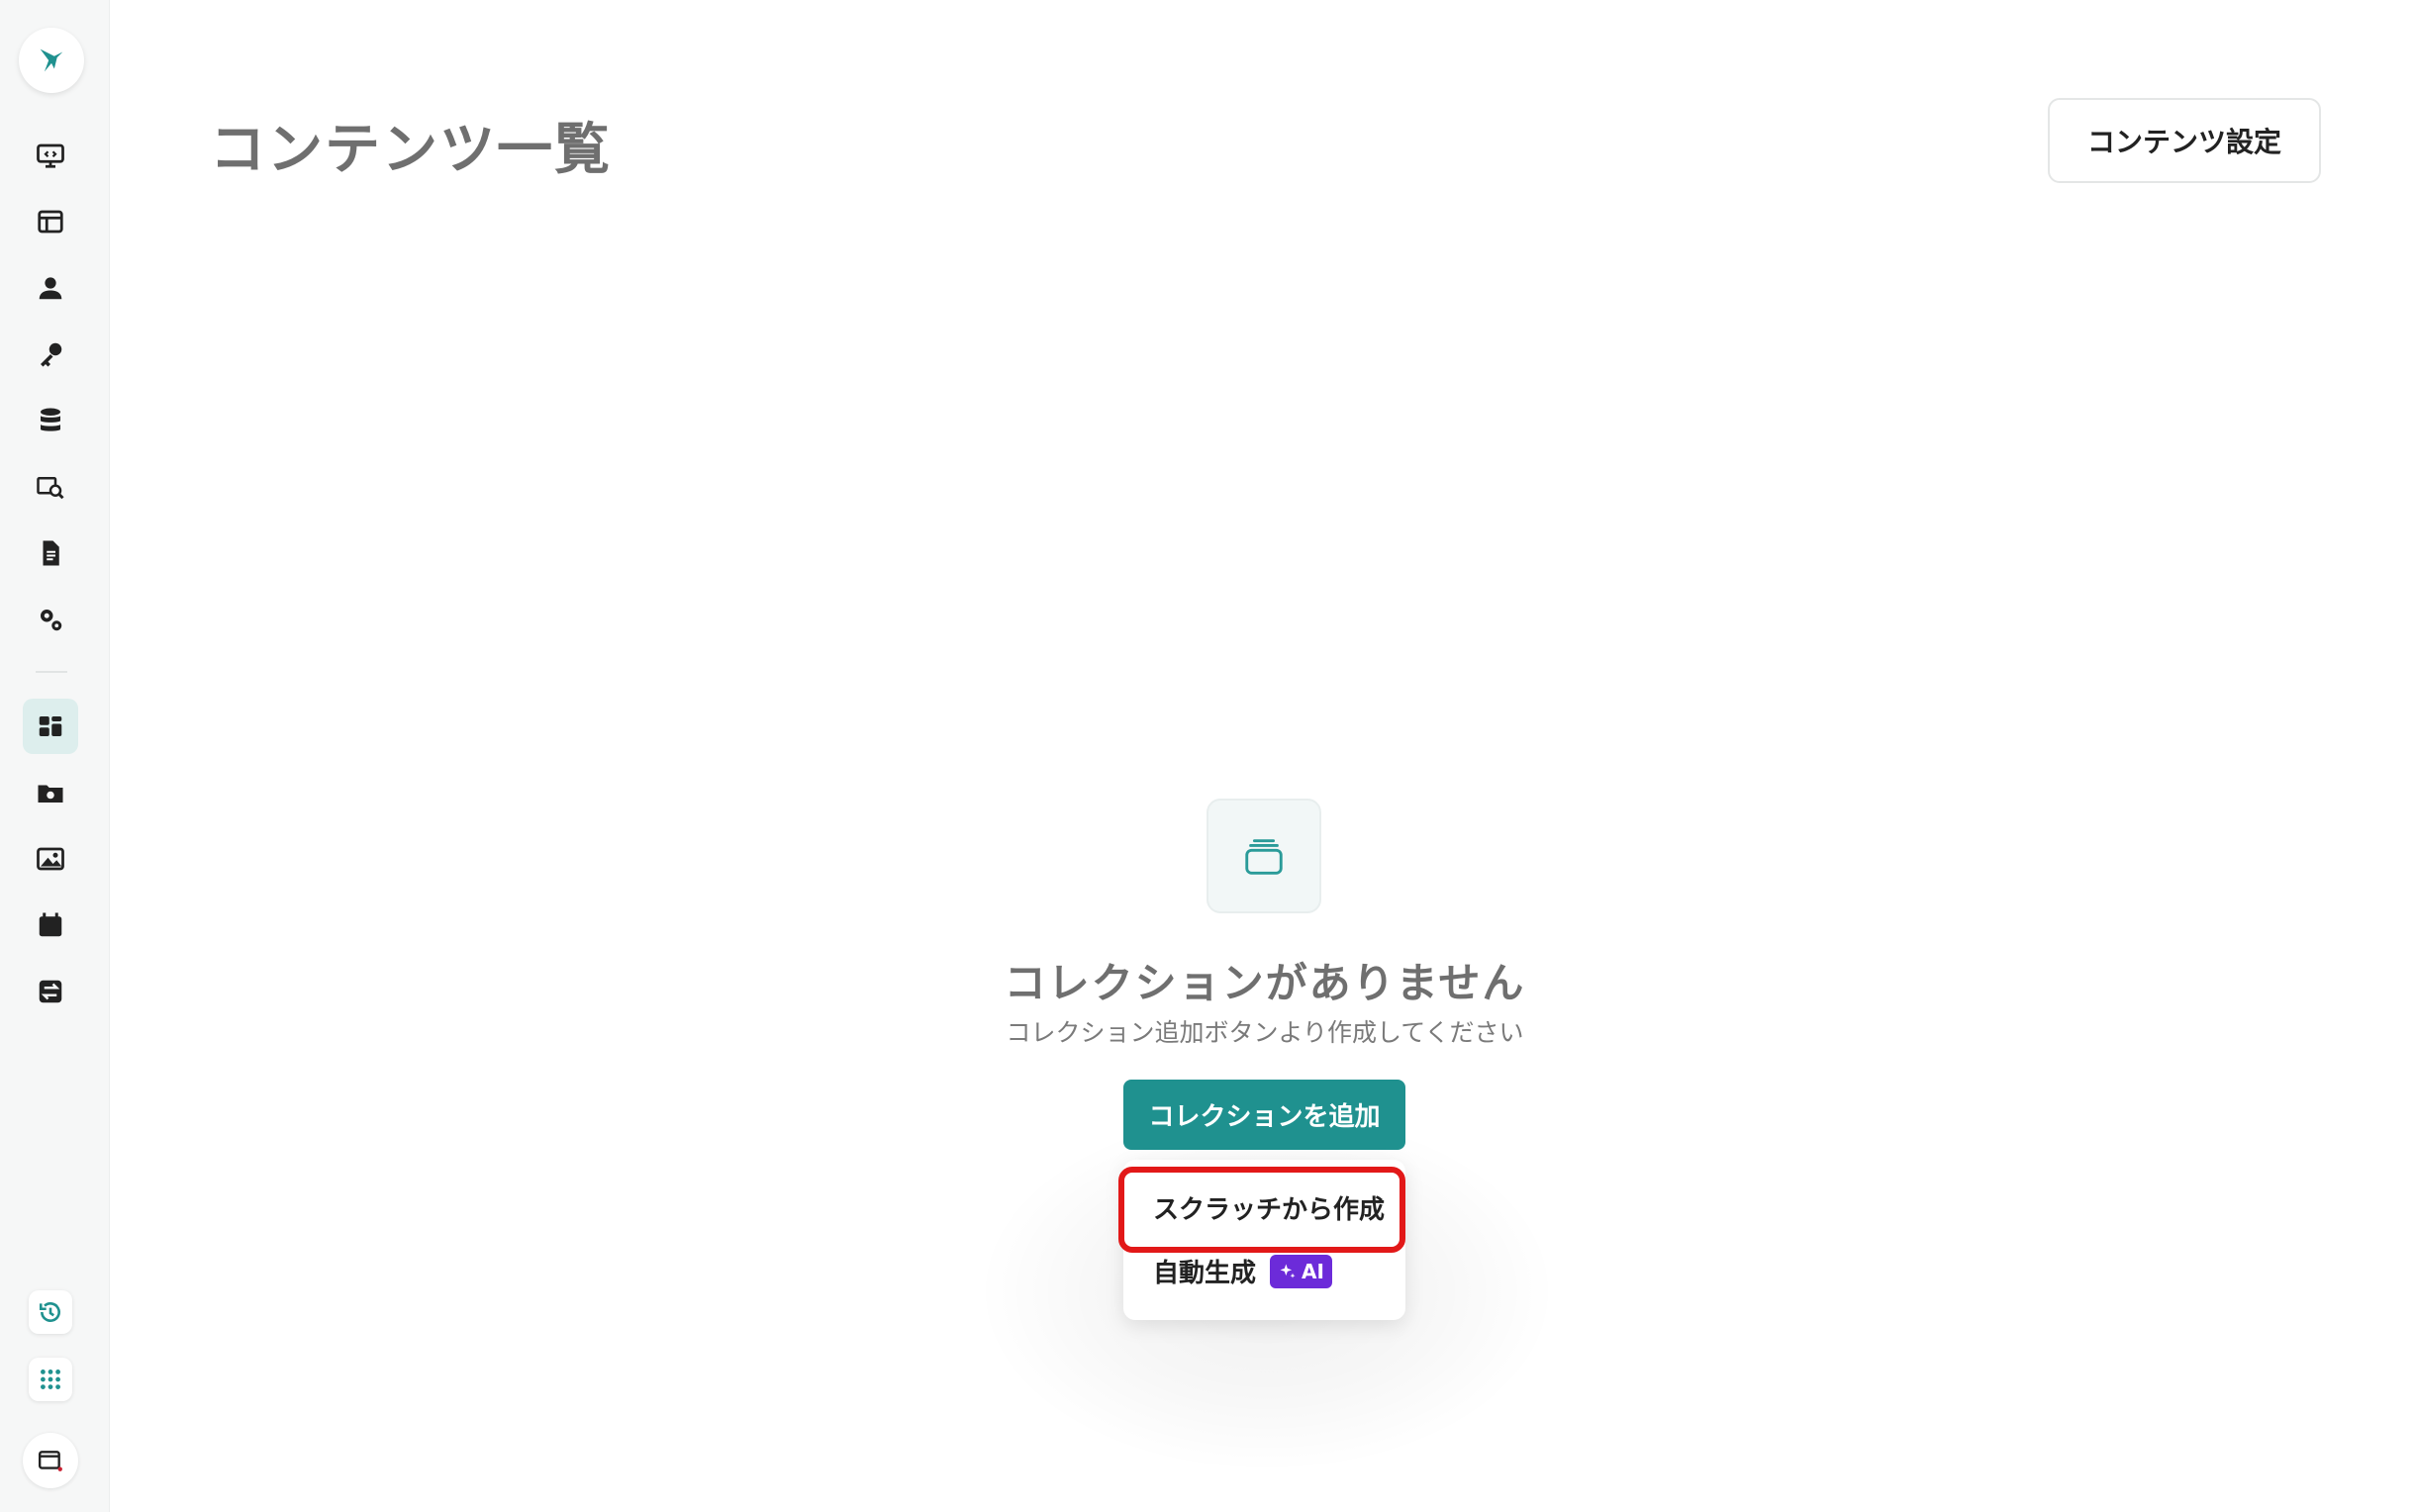 The height and width of the screenshot is (1512, 2413). Describe the element at coordinates (2184, 141) in the screenshot. I see `content-settings-button: コンテンツ設定` at that location.